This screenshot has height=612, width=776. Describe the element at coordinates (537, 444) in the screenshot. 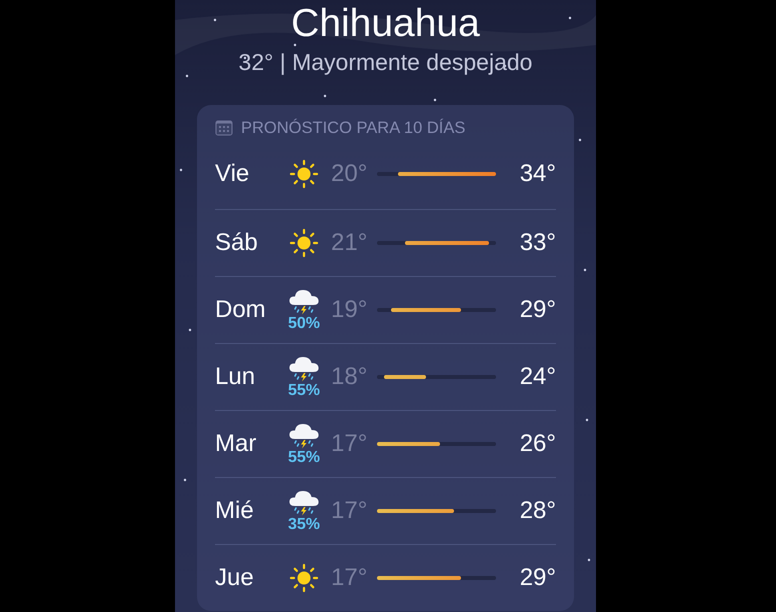

I see `high-temperature: 26°` at that location.